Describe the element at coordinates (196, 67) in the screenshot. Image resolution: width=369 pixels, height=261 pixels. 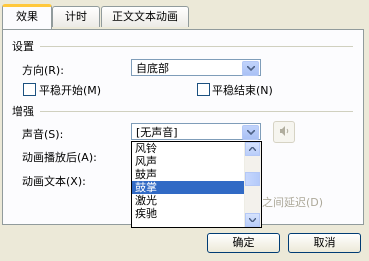
I see `direction-select: 自底部` at that location.